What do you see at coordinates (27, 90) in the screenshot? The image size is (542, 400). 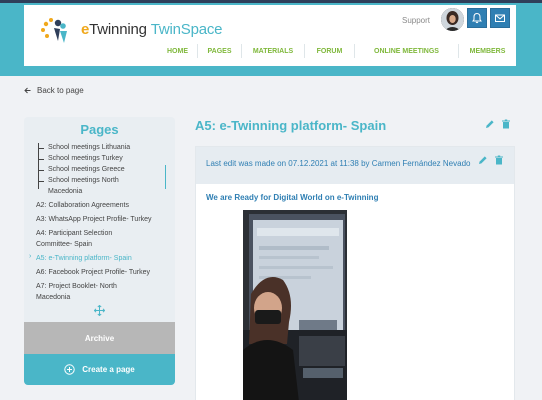 I see `back-arrow-icon` at bounding box center [27, 90].